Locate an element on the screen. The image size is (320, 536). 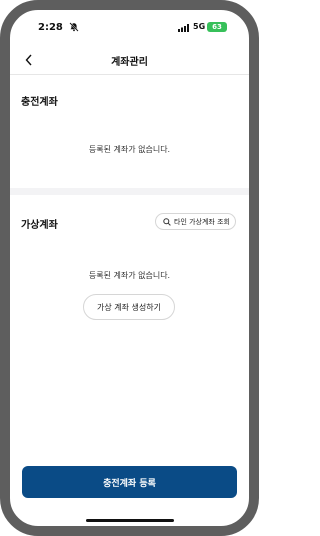
register-charging-account-button: 충전계좌 등록 is located at coordinates (129, 482).